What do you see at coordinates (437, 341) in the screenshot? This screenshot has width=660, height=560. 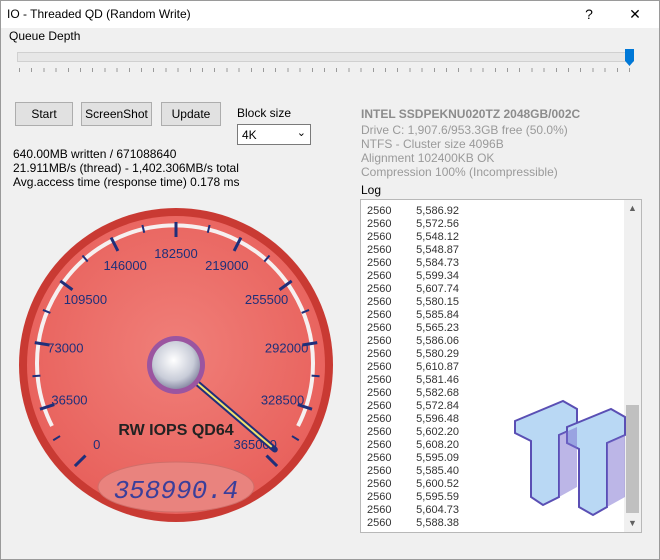 I see `log-row-speed: 5,586.06` at bounding box center [437, 341].